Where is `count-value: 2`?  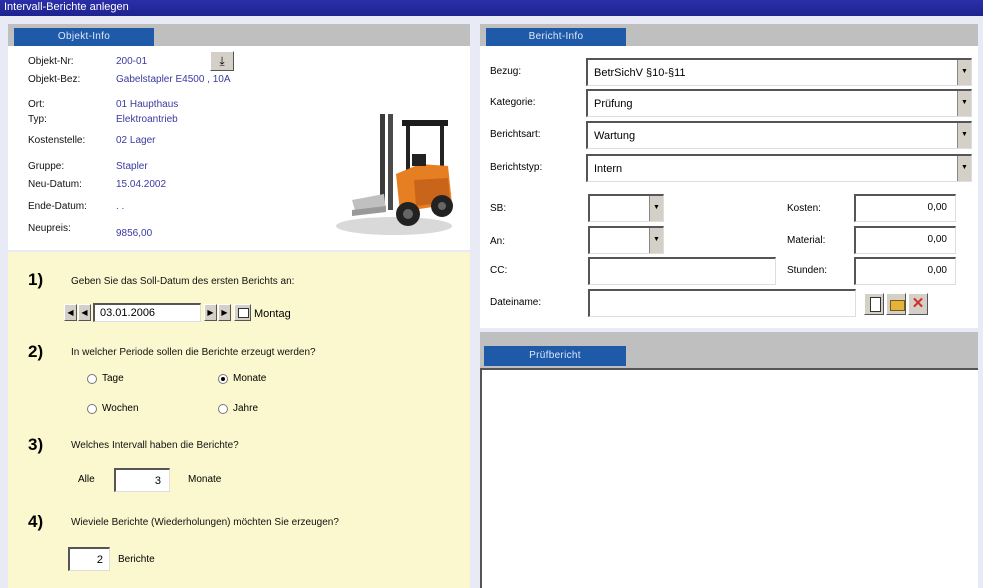 count-value: 2 is located at coordinates (99, 560).